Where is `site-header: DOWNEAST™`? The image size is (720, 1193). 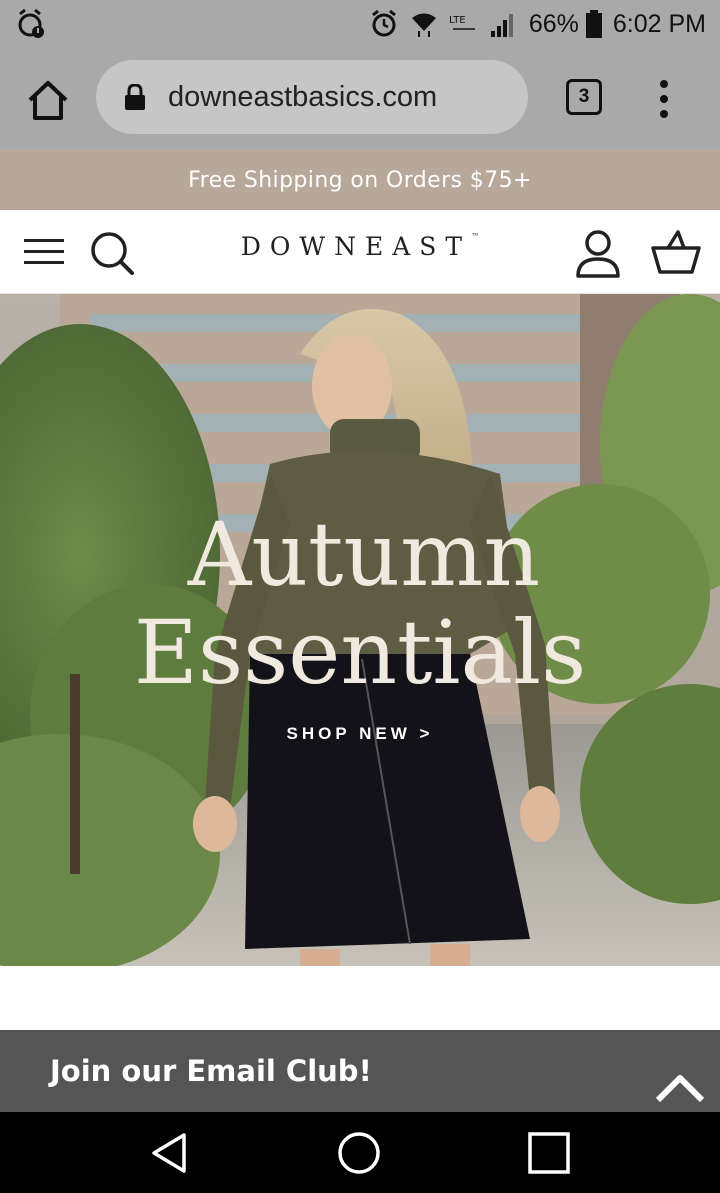 site-header: DOWNEAST™ is located at coordinates (360, 252).